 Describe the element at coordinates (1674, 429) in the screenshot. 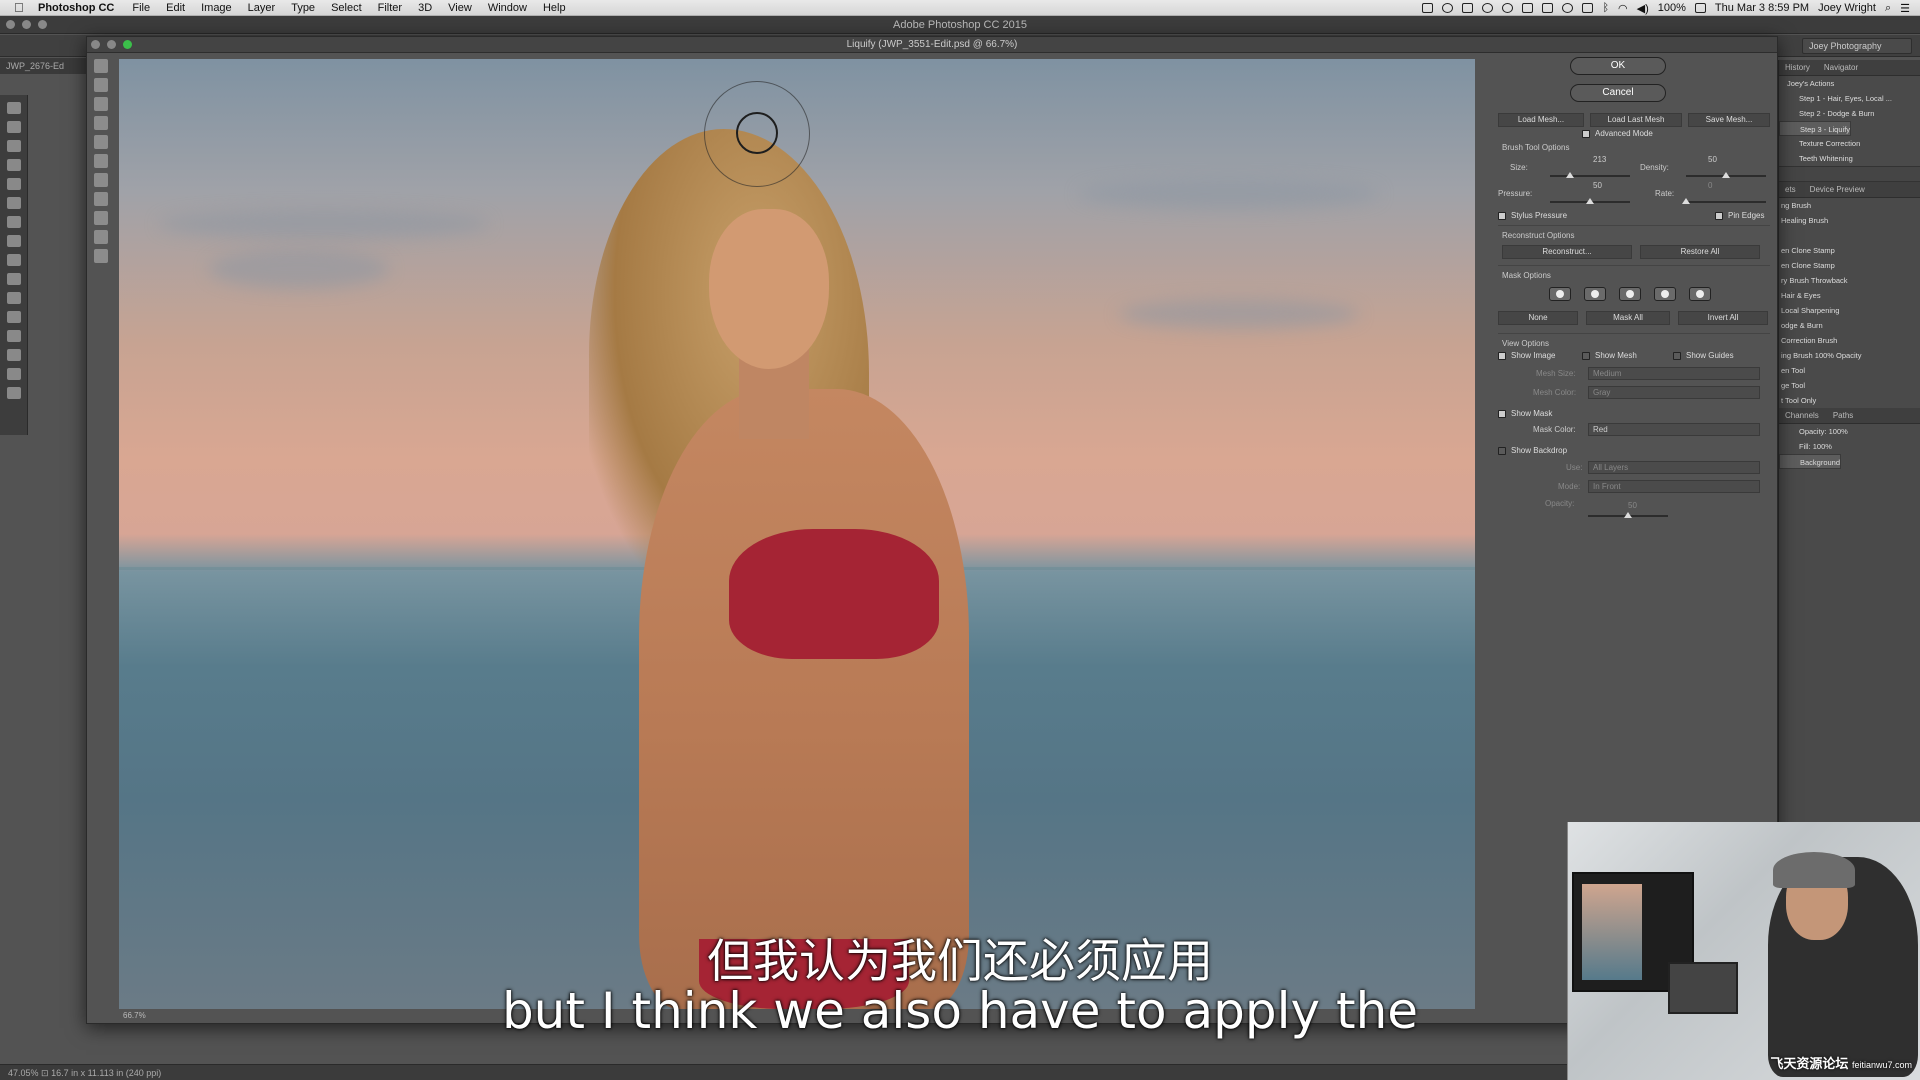

I see `mask-color-select: Red` at that location.